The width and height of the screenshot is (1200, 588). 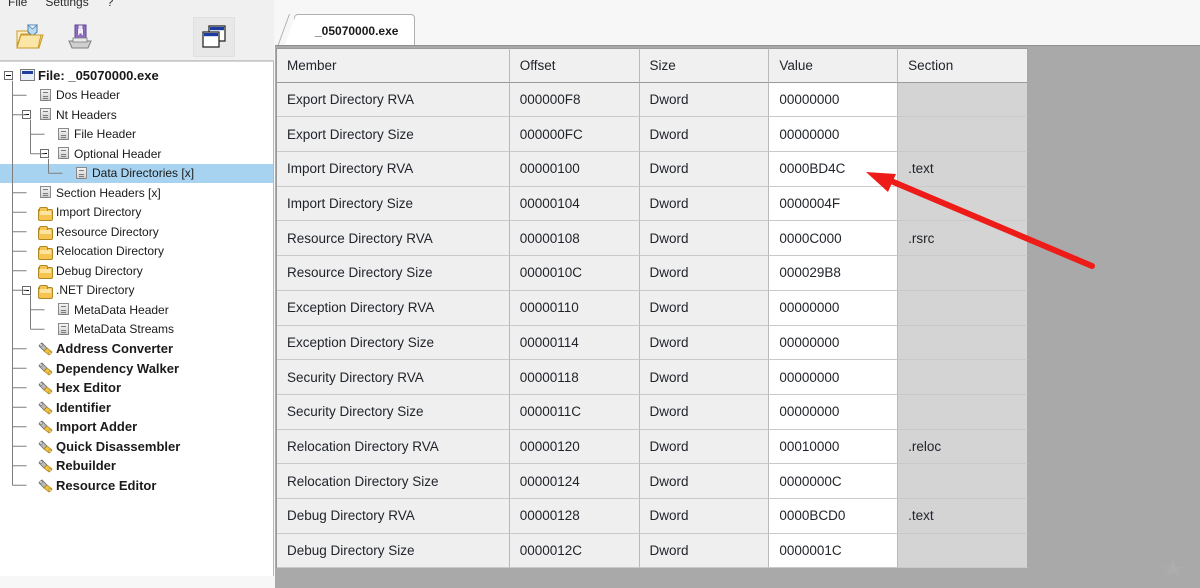 I want to click on cell-member: Import Directory RVA, so click(x=393, y=169).